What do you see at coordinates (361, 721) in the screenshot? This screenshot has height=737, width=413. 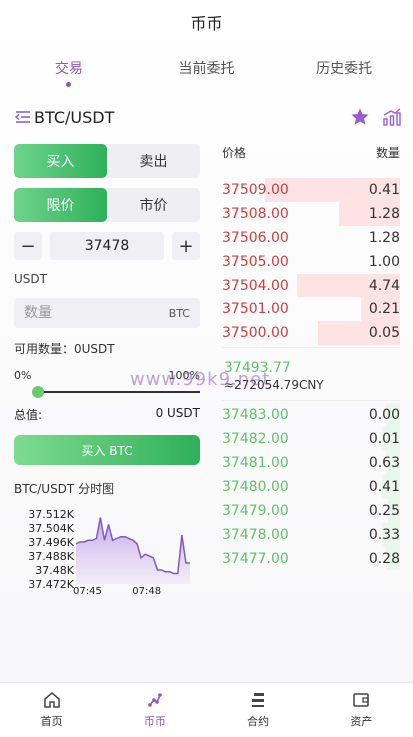 I see `nav-label: 资产` at bounding box center [361, 721].